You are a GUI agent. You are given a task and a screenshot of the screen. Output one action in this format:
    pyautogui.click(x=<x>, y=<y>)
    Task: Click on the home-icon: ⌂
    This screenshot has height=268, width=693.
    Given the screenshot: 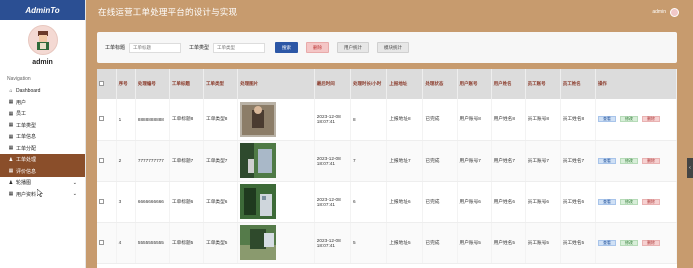 What is the action you would take?
    pyautogui.click(x=11, y=90)
    